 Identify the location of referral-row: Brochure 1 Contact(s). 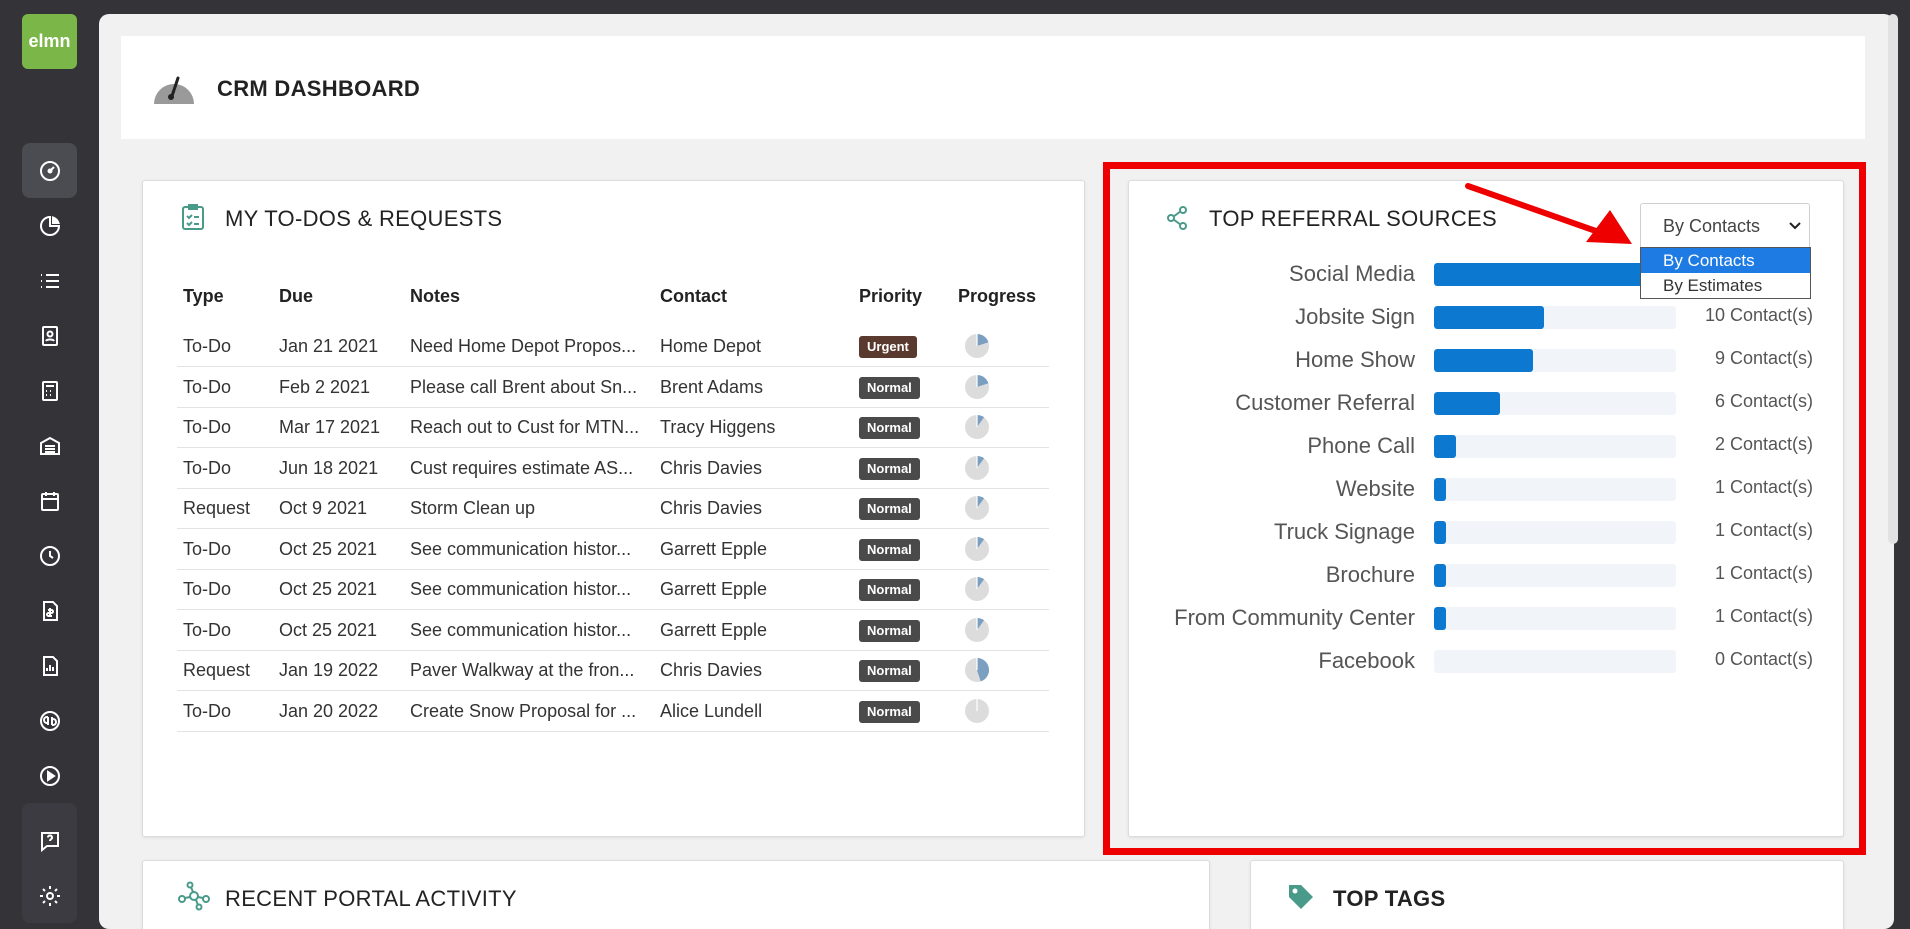
(1487, 574).